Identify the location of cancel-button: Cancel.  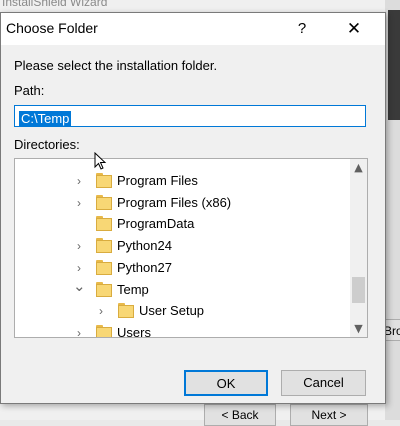
(323, 383).